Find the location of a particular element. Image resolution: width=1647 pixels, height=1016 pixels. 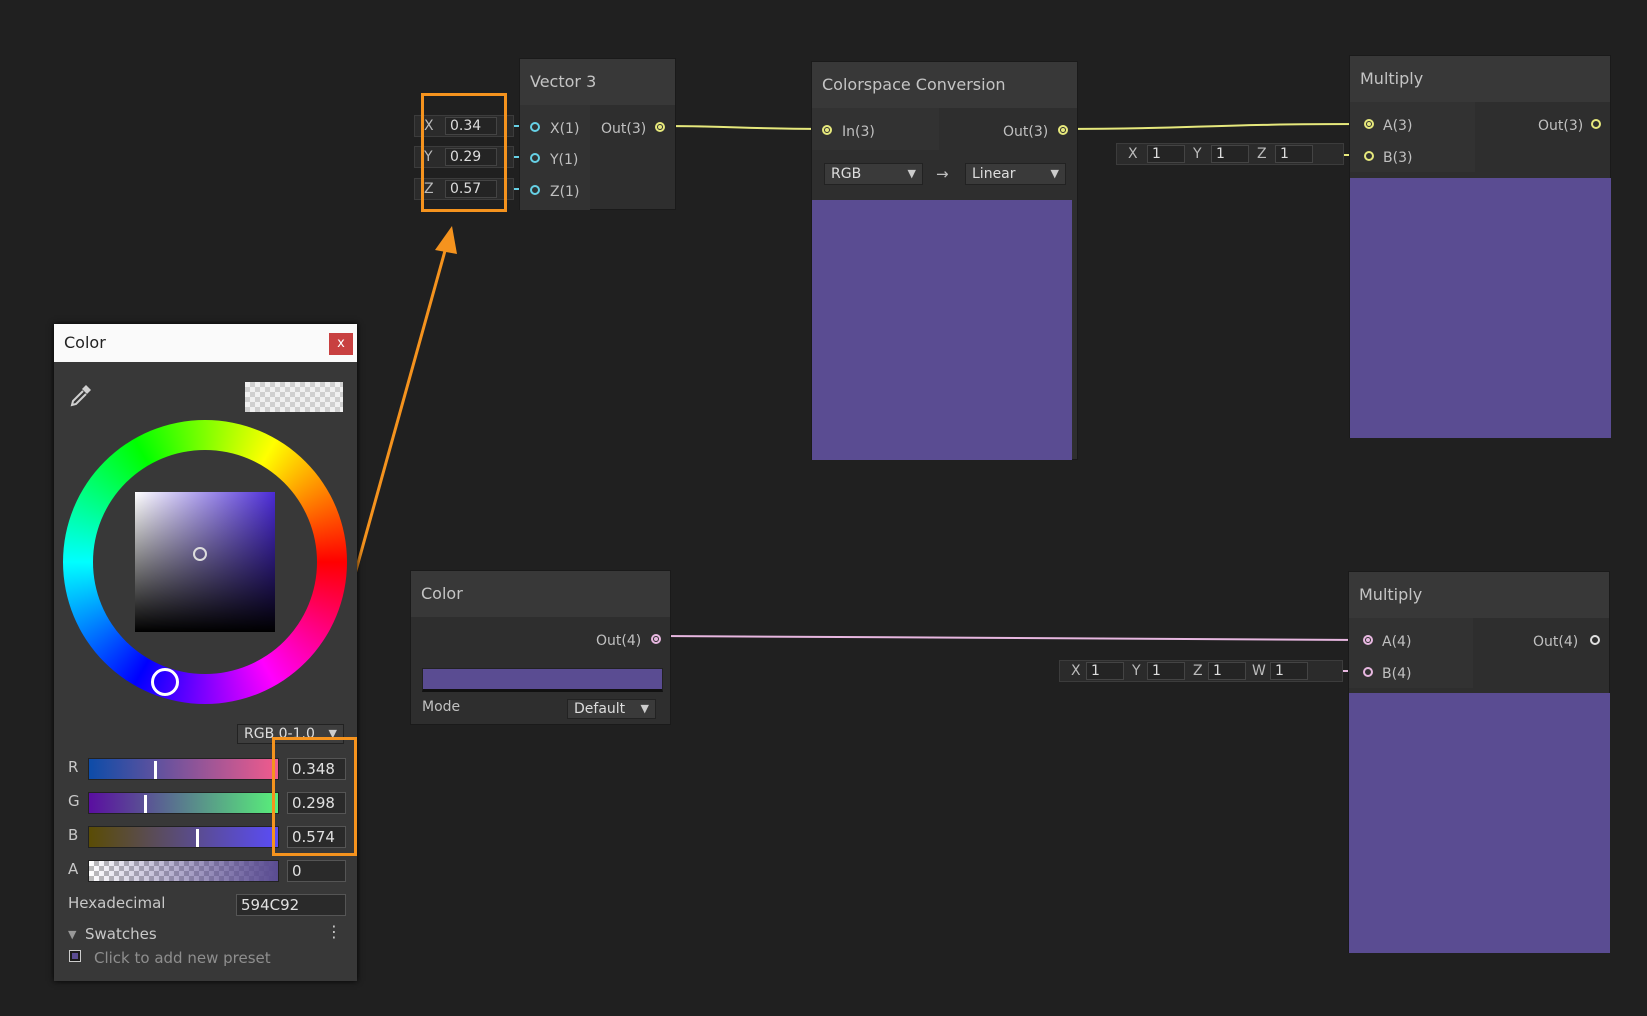

more-options-icon: ⋮ is located at coordinates (334, 931).